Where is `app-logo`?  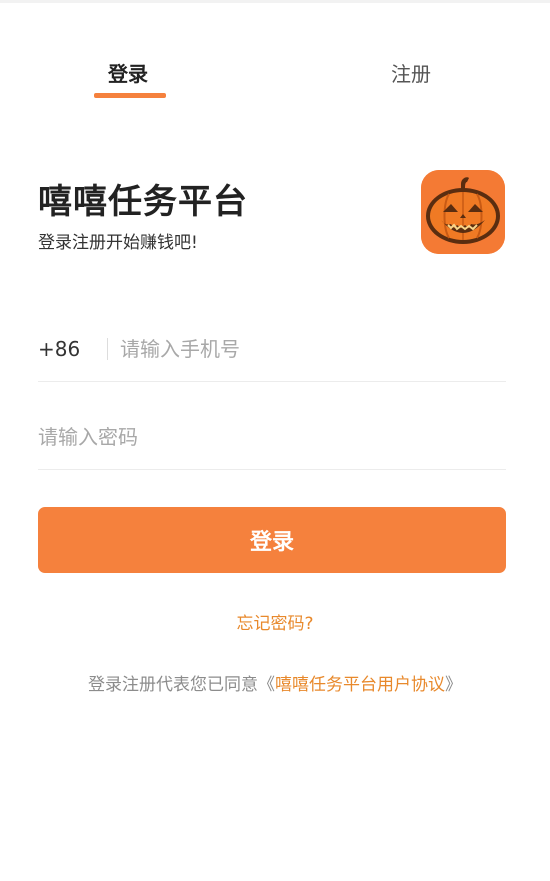
app-logo is located at coordinates (463, 212).